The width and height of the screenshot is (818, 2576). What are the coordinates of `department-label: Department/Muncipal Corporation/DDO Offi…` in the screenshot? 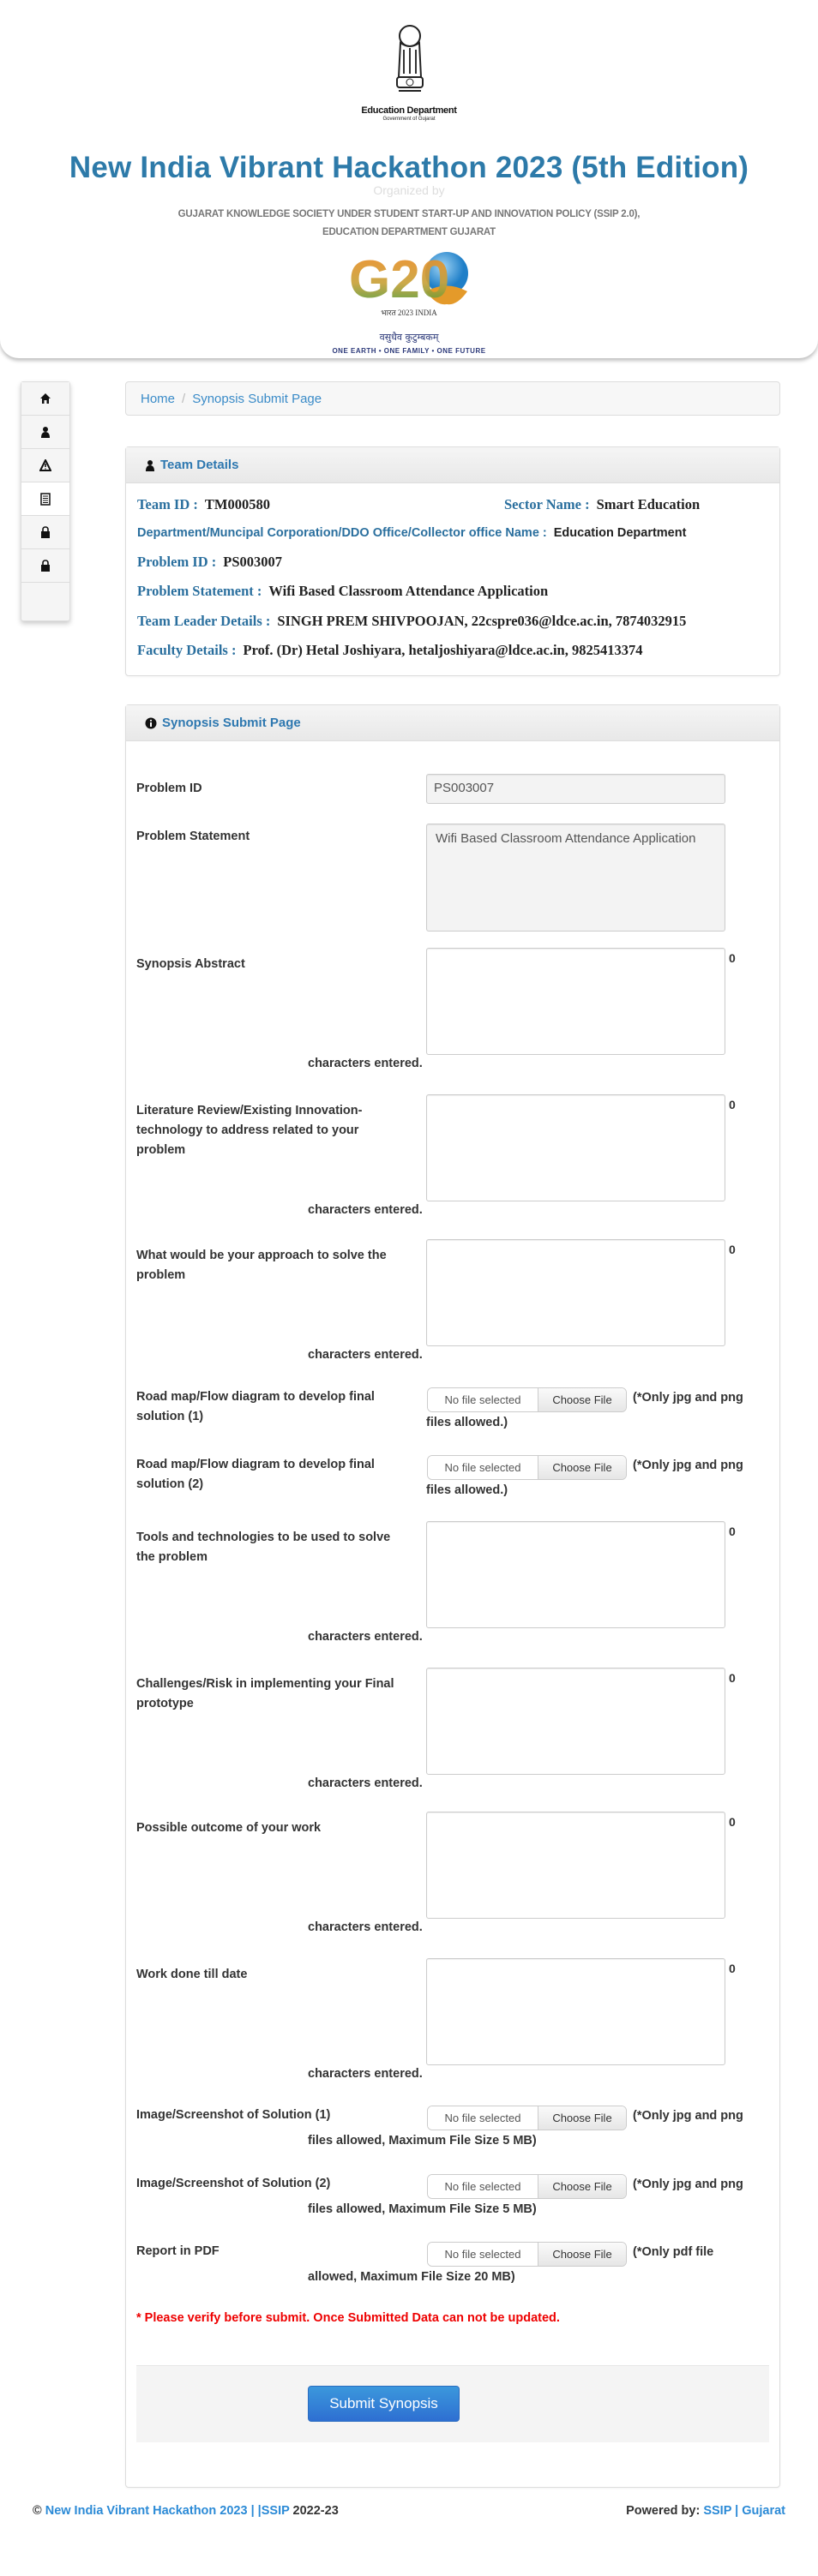 It's located at (342, 533).